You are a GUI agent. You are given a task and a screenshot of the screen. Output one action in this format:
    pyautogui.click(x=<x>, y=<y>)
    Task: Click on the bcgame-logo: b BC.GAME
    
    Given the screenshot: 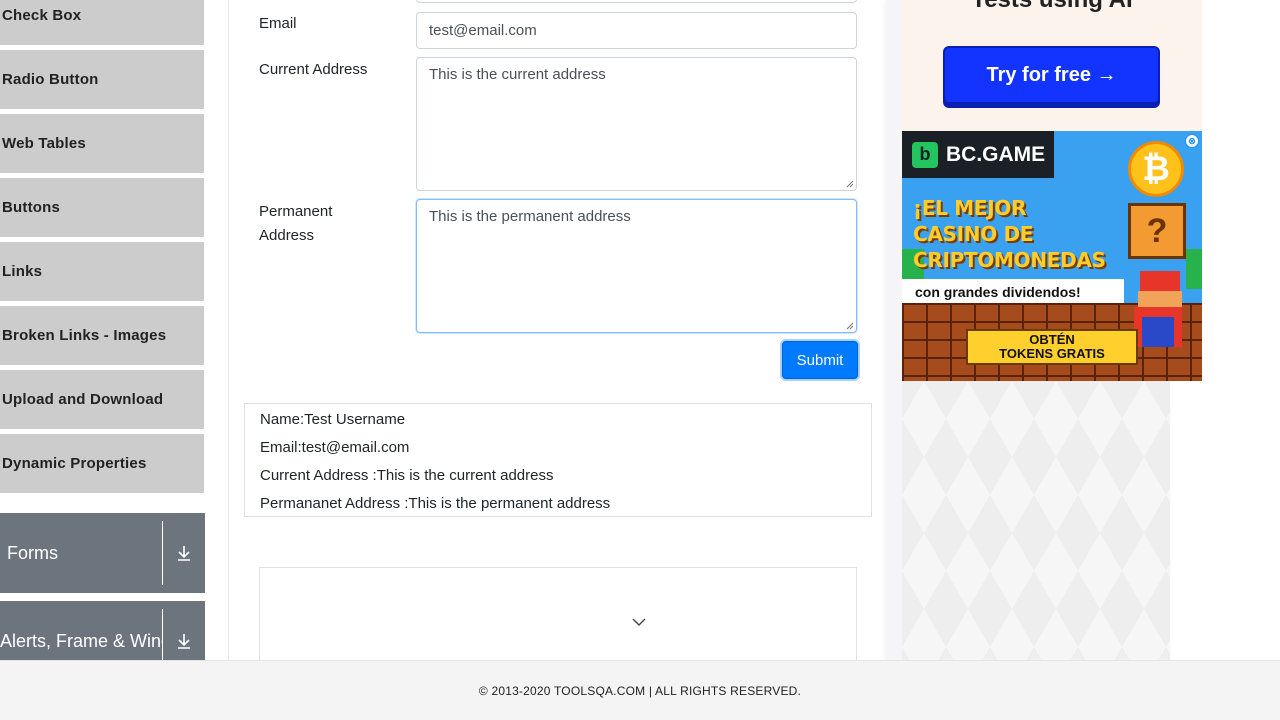 What is the action you would take?
    pyautogui.click(x=978, y=154)
    